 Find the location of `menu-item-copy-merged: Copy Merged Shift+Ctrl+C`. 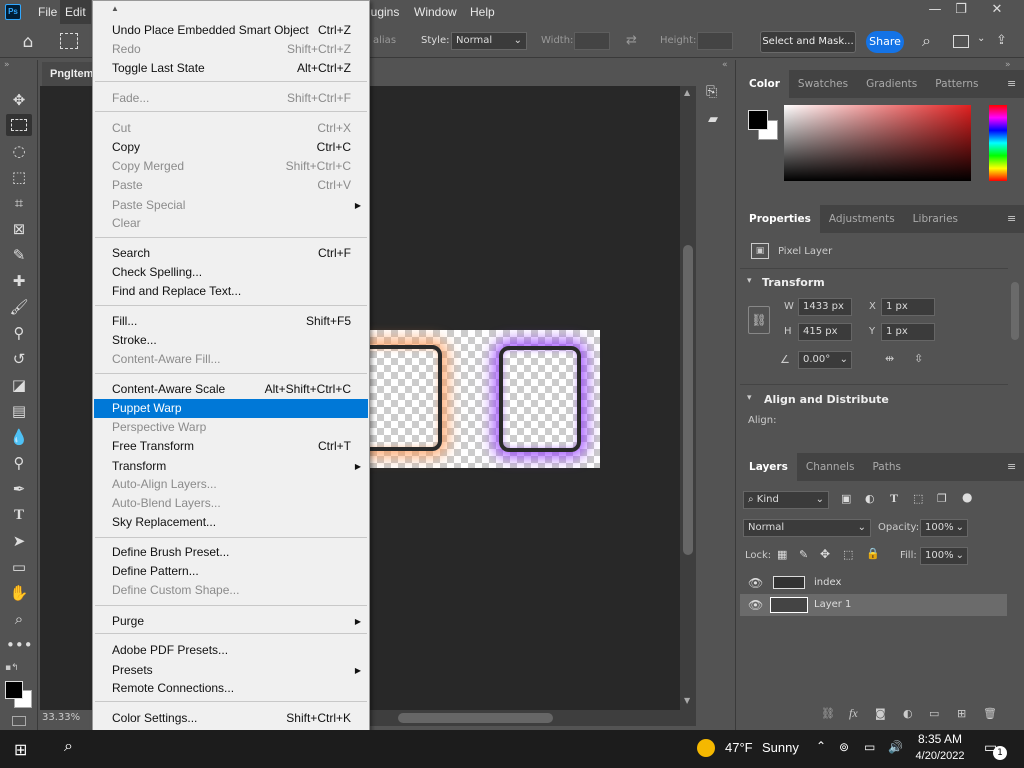

menu-item-copy-merged: Copy Merged Shift+Ctrl+C is located at coordinates (231, 166).